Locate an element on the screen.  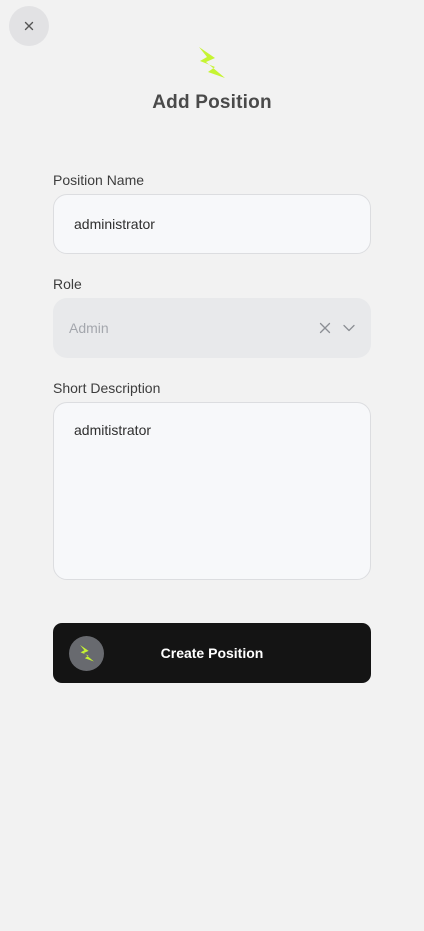
close-icon is located at coordinates (29, 26).